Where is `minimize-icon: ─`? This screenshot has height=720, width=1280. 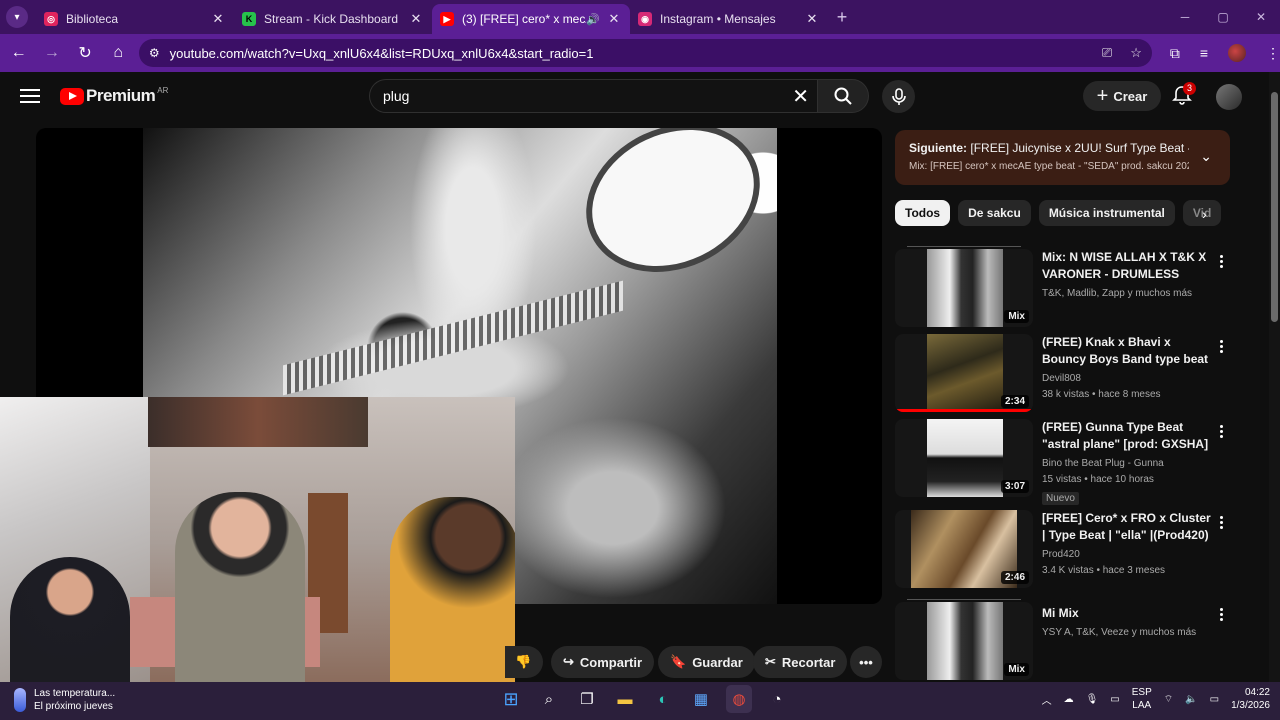
minimize-icon: ─ is located at coordinates (1185, 17).